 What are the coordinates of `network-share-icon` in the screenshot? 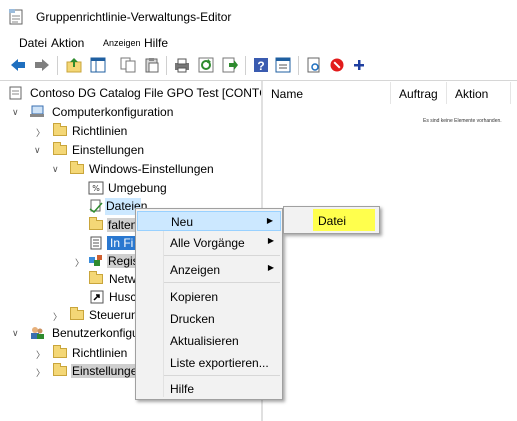 It's located at (96, 277).